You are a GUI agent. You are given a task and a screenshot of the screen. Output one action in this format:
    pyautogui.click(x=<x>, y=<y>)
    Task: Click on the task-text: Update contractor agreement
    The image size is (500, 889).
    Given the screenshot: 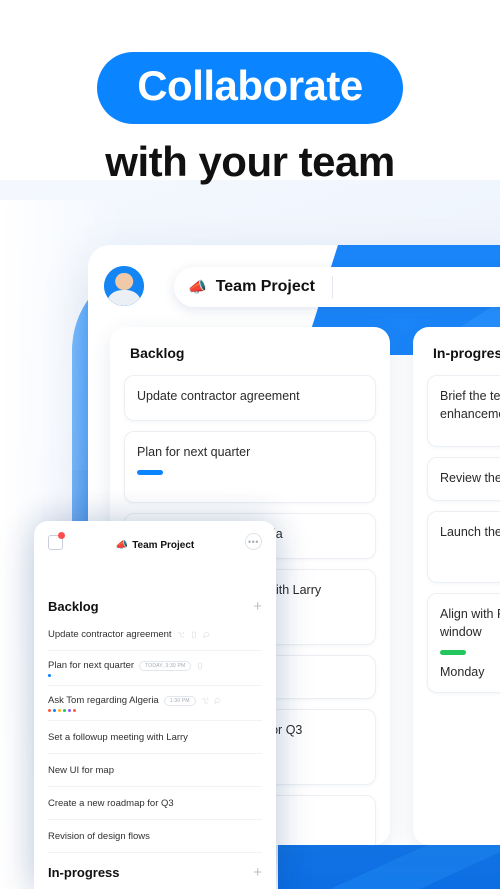 What is the action you would take?
    pyautogui.click(x=218, y=396)
    